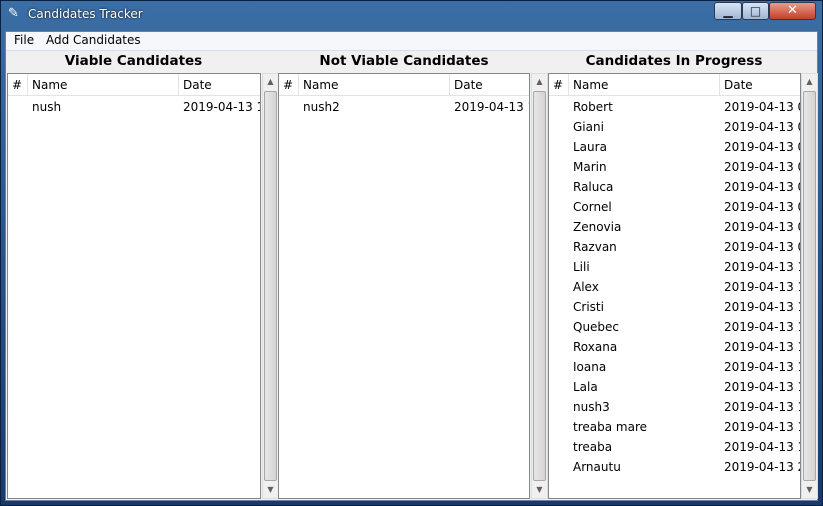 The height and width of the screenshot is (506, 823). I want to click on in-progress-cell-name: Raluca, so click(593, 187).